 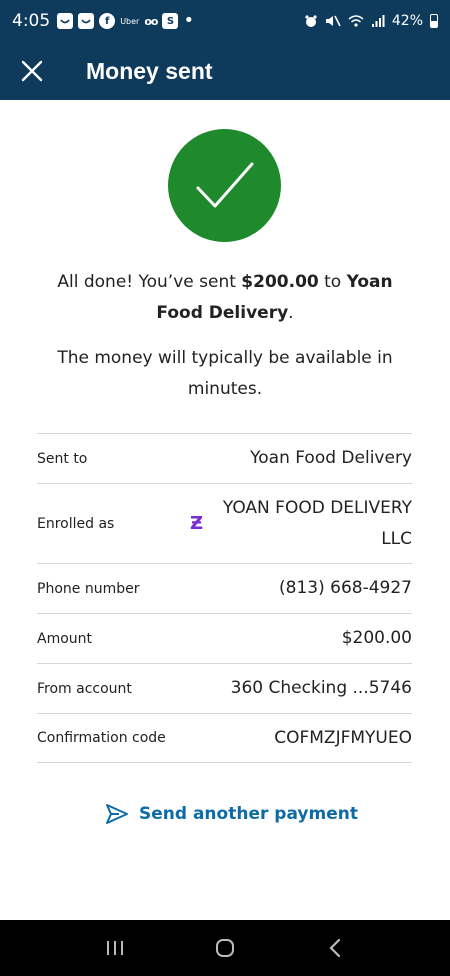 I want to click on recent-apps-icon, so click(x=115, y=948).